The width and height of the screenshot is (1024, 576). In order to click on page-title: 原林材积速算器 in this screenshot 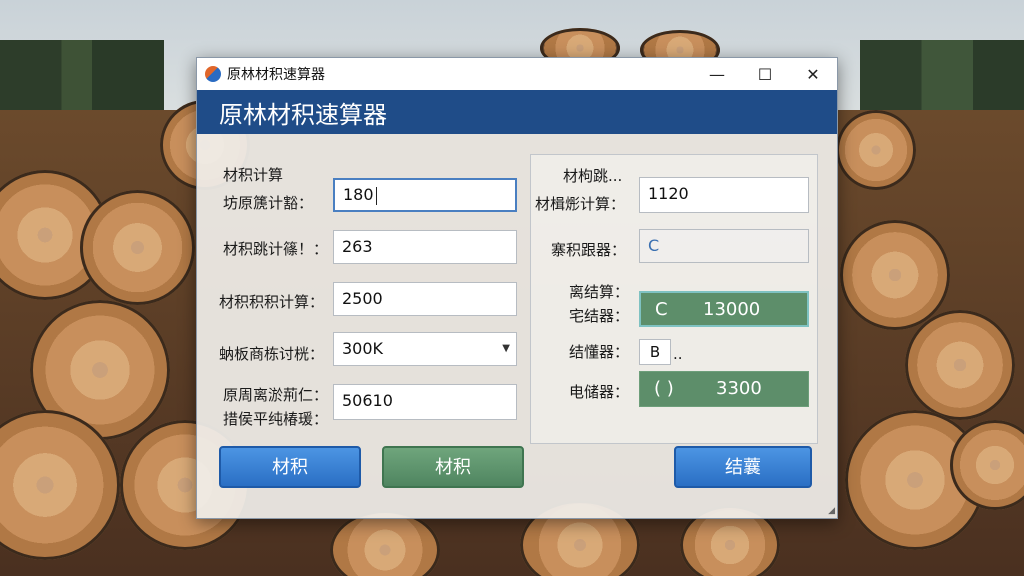, I will do `click(517, 112)`.